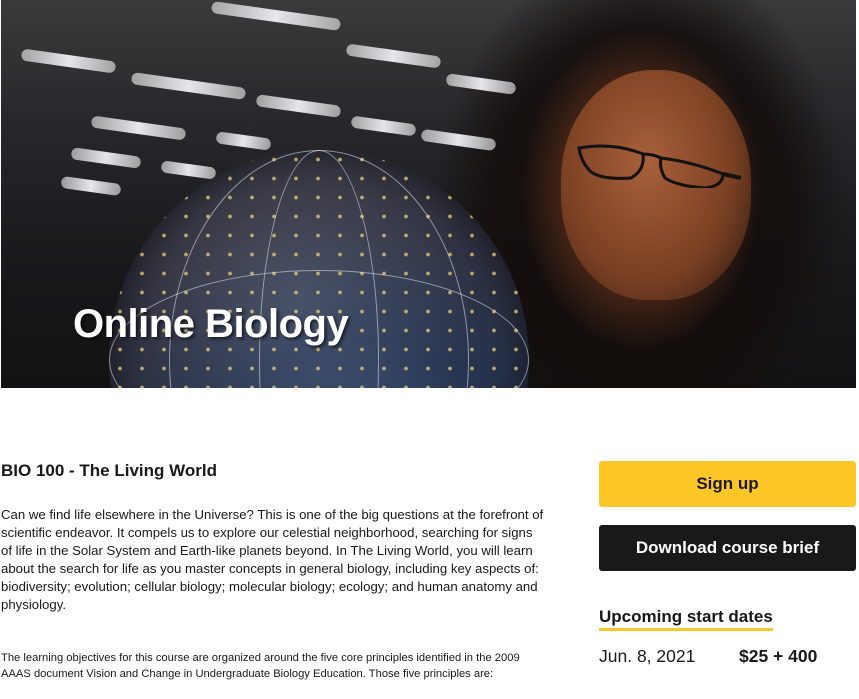 This screenshot has height=699, width=859. I want to click on course-price: $25 + 400, so click(778, 656).